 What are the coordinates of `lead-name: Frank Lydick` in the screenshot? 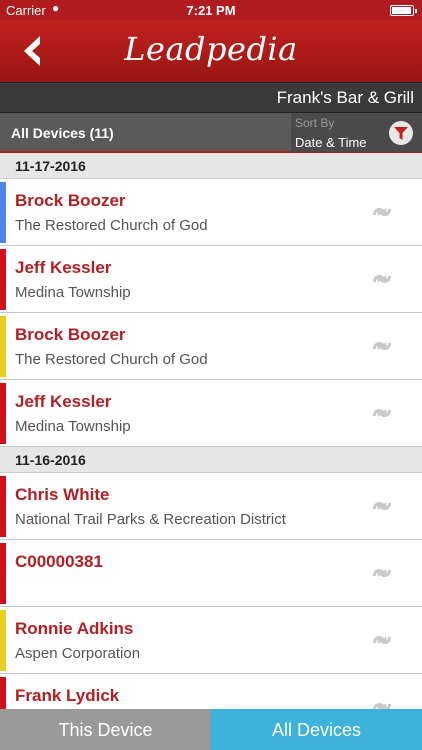 It's located at (67, 695).